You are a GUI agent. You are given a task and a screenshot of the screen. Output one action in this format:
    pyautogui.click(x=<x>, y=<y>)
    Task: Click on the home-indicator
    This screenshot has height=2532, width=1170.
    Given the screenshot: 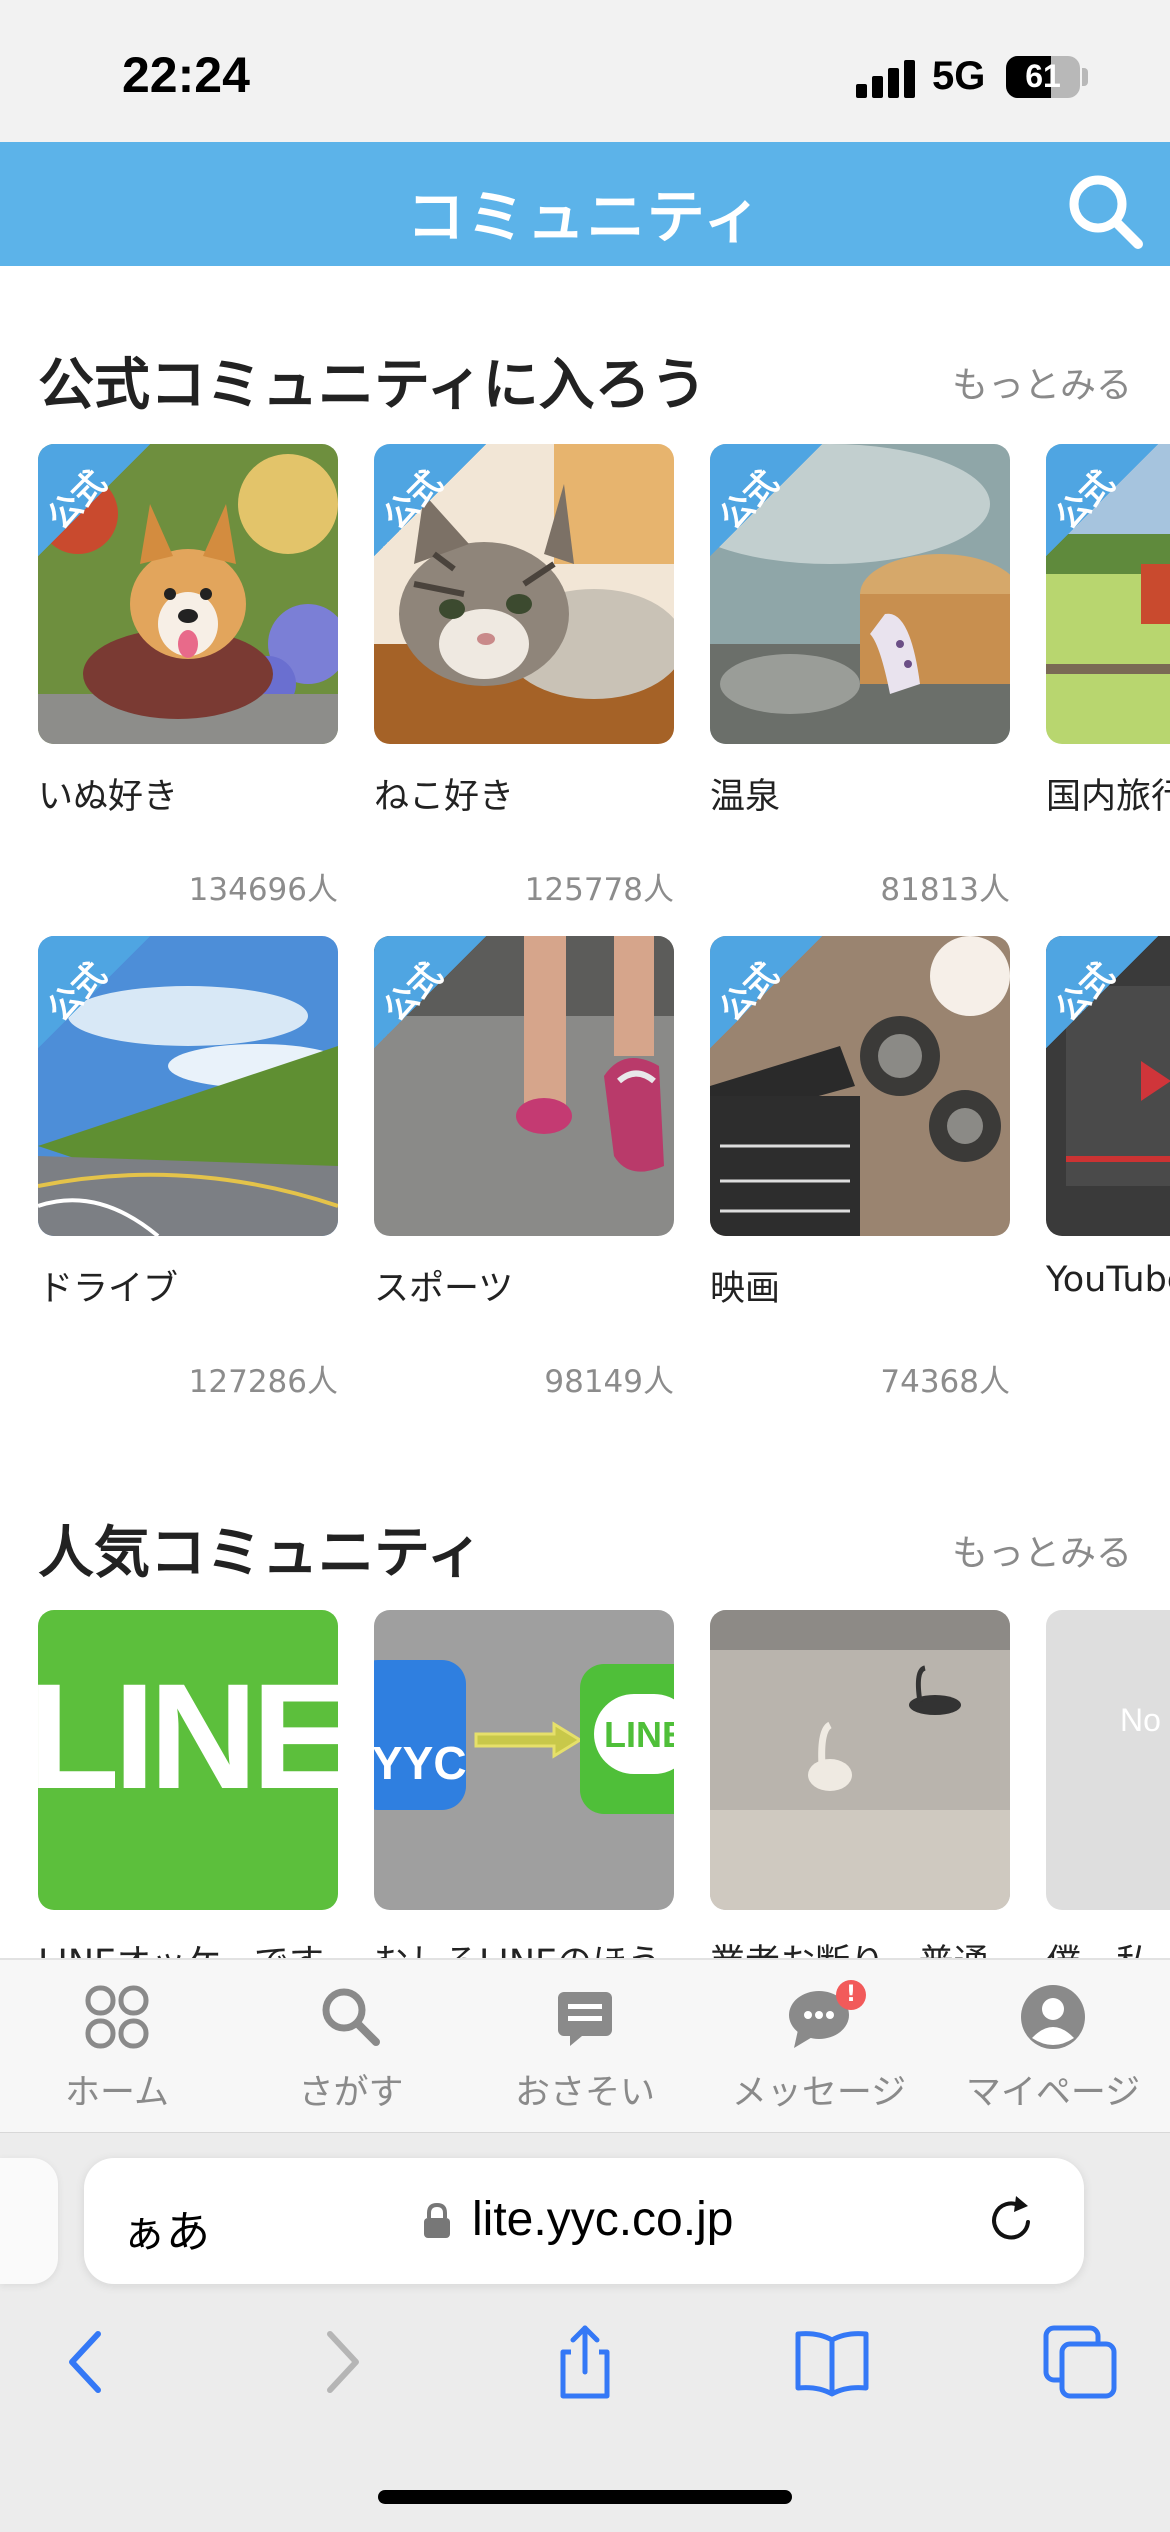 What is the action you would take?
    pyautogui.click(x=585, y=2497)
    